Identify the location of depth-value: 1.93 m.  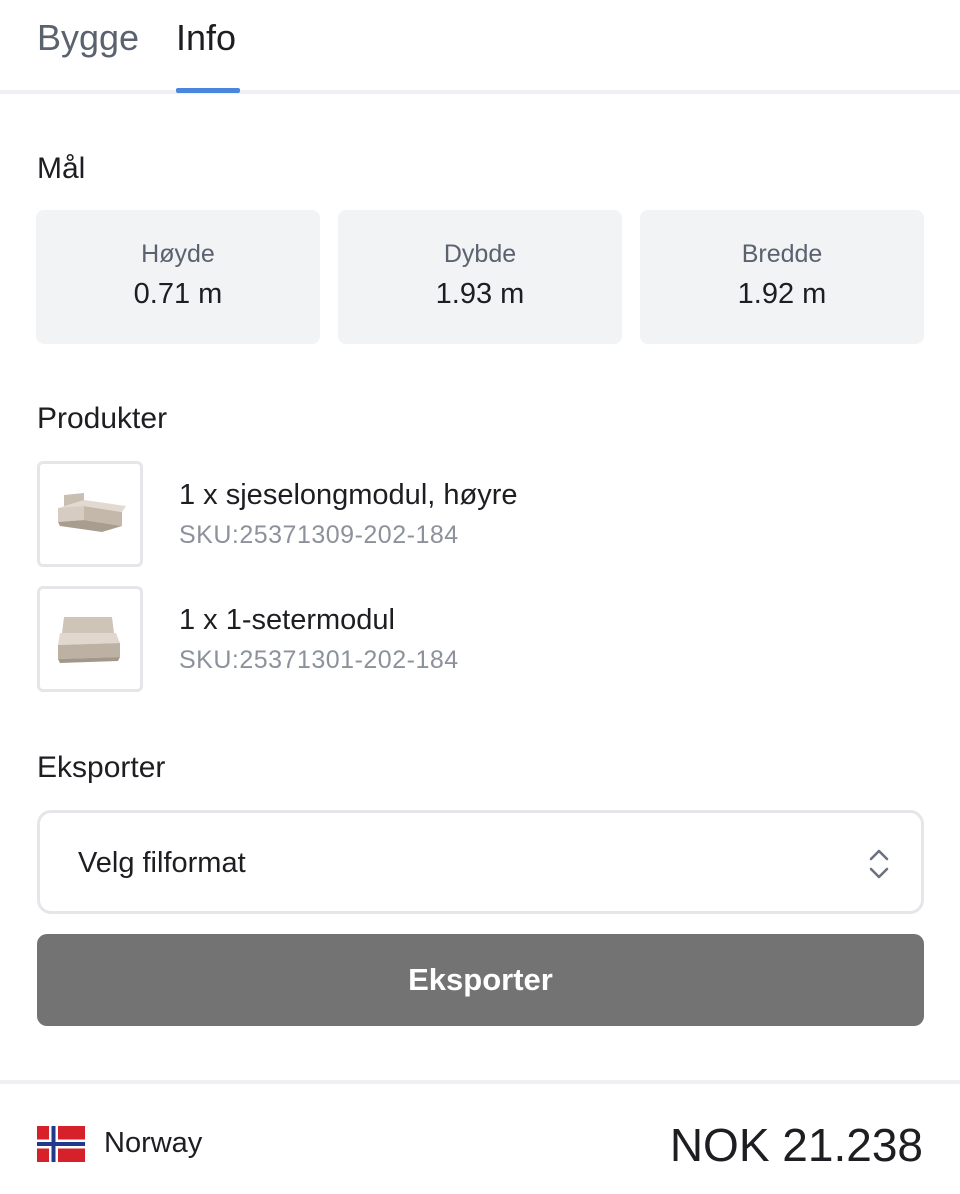
(480, 294).